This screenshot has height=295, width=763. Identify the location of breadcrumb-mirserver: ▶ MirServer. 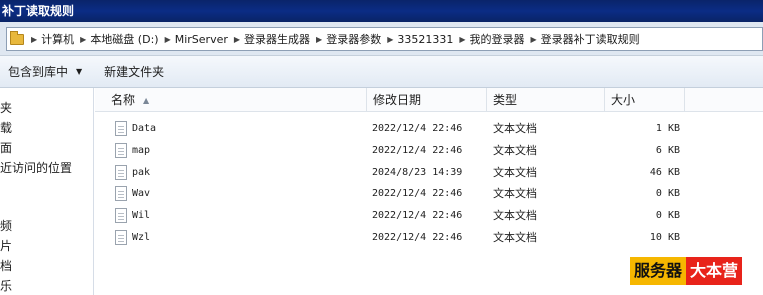
(195, 39).